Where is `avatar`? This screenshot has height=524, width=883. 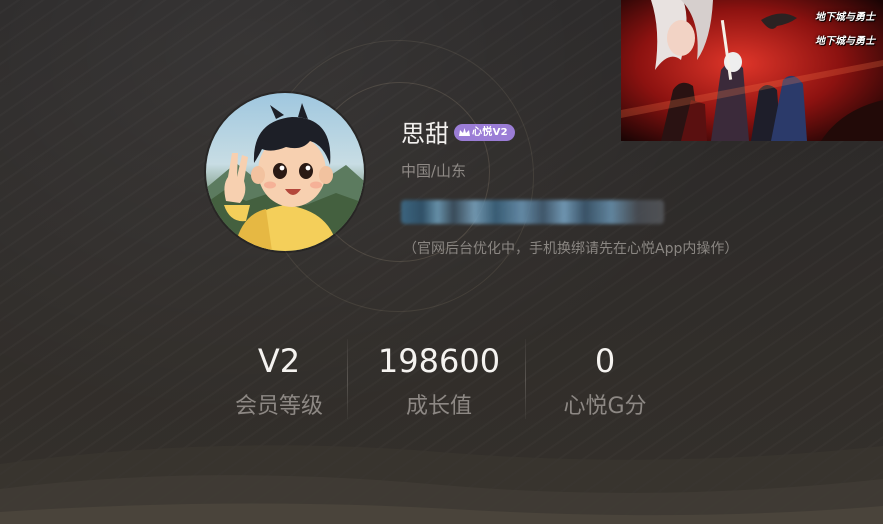 avatar is located at coordinates (285, 172).